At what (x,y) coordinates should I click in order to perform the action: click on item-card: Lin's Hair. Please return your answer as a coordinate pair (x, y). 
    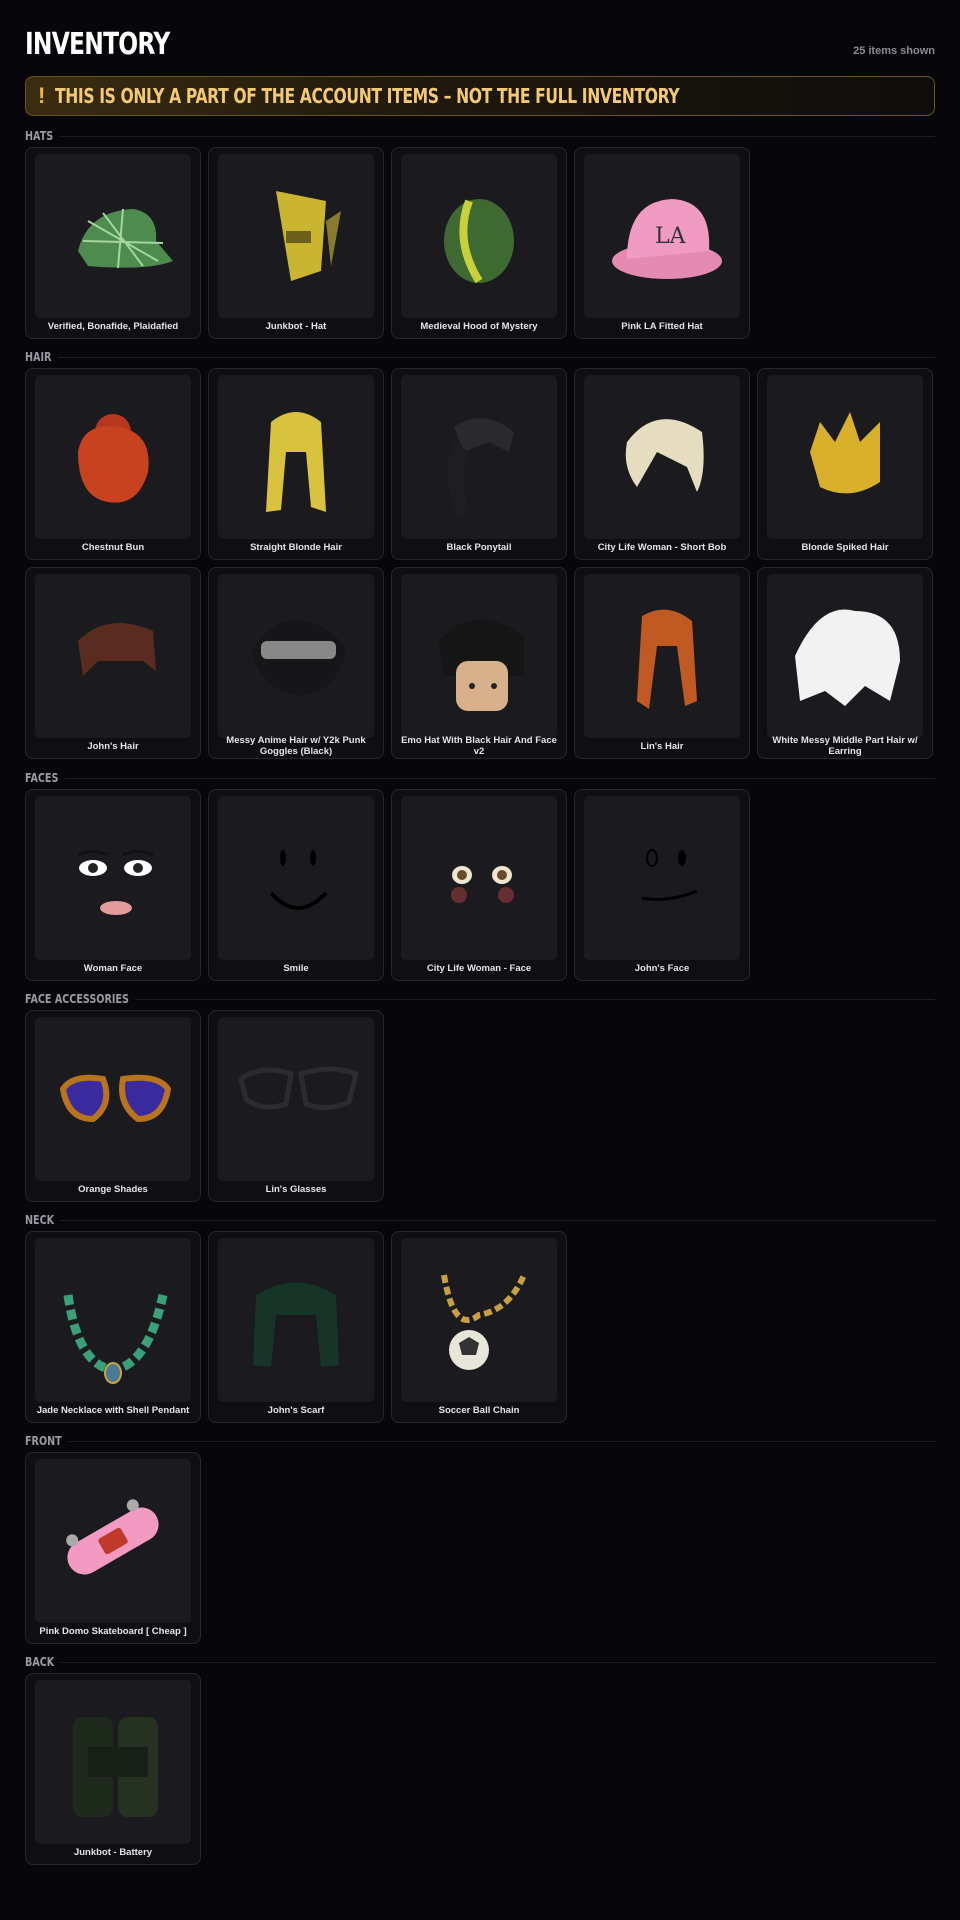
    Looking at the image, I should click on (662, 663).